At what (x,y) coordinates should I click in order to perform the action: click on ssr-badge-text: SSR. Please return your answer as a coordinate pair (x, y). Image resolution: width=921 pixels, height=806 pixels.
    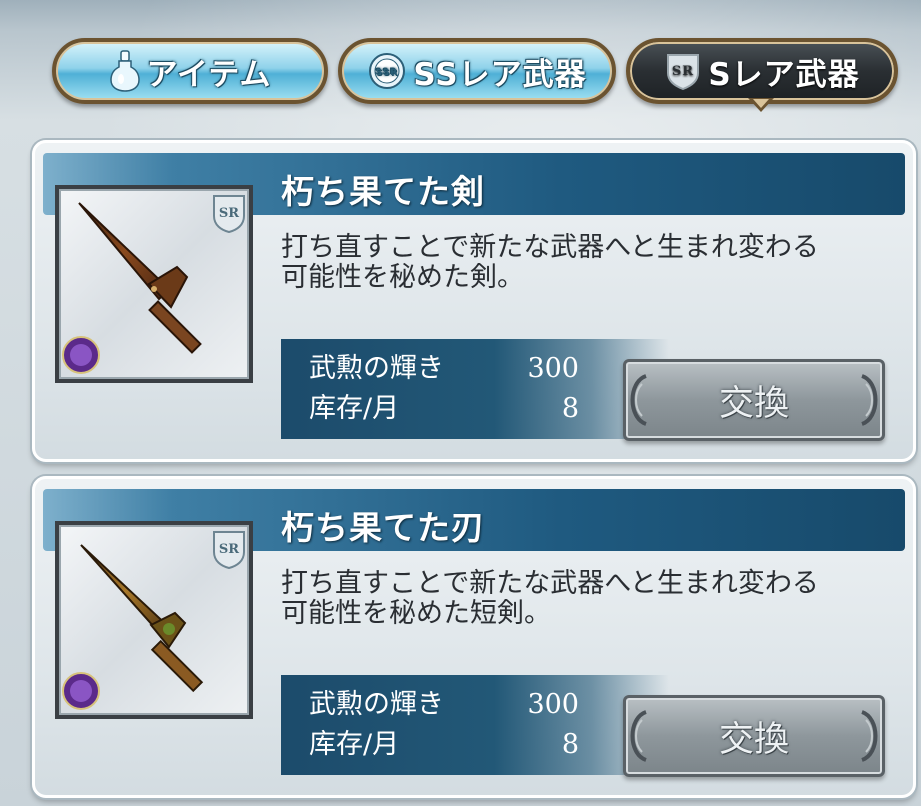
    Looking at the image, I should click on (387, 73).